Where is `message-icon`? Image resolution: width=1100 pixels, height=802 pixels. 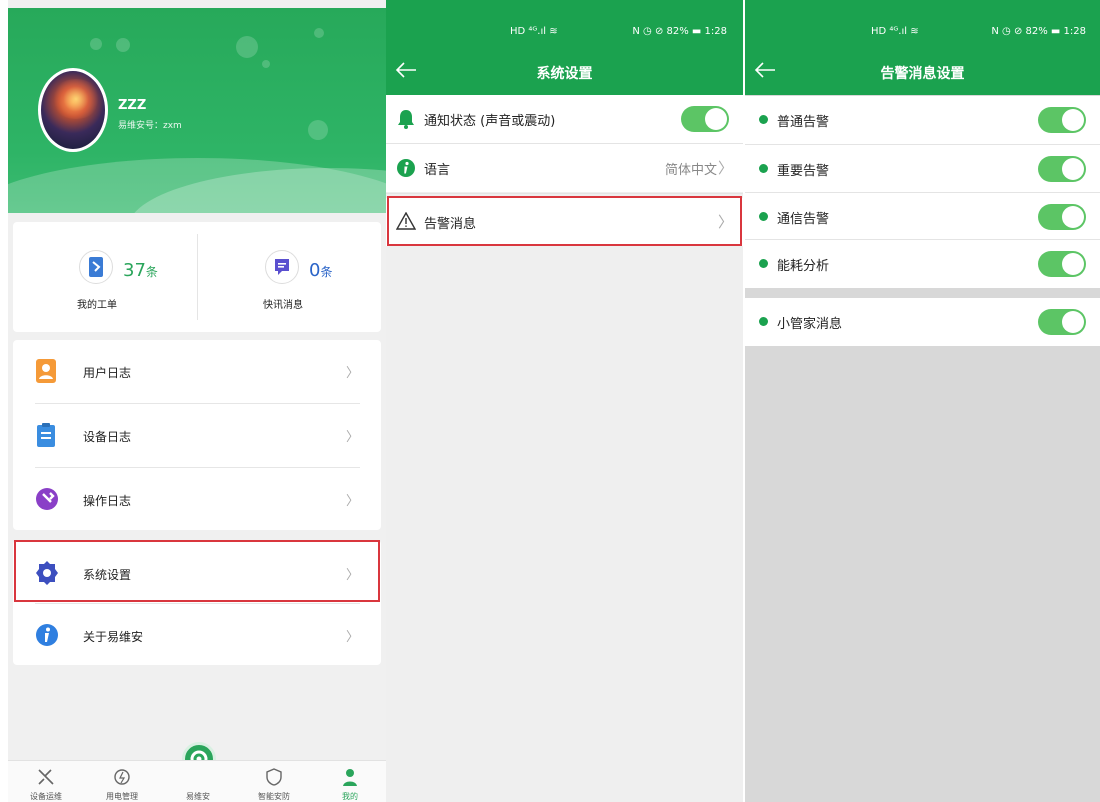
message-icon is located at coordinates (282, 267).